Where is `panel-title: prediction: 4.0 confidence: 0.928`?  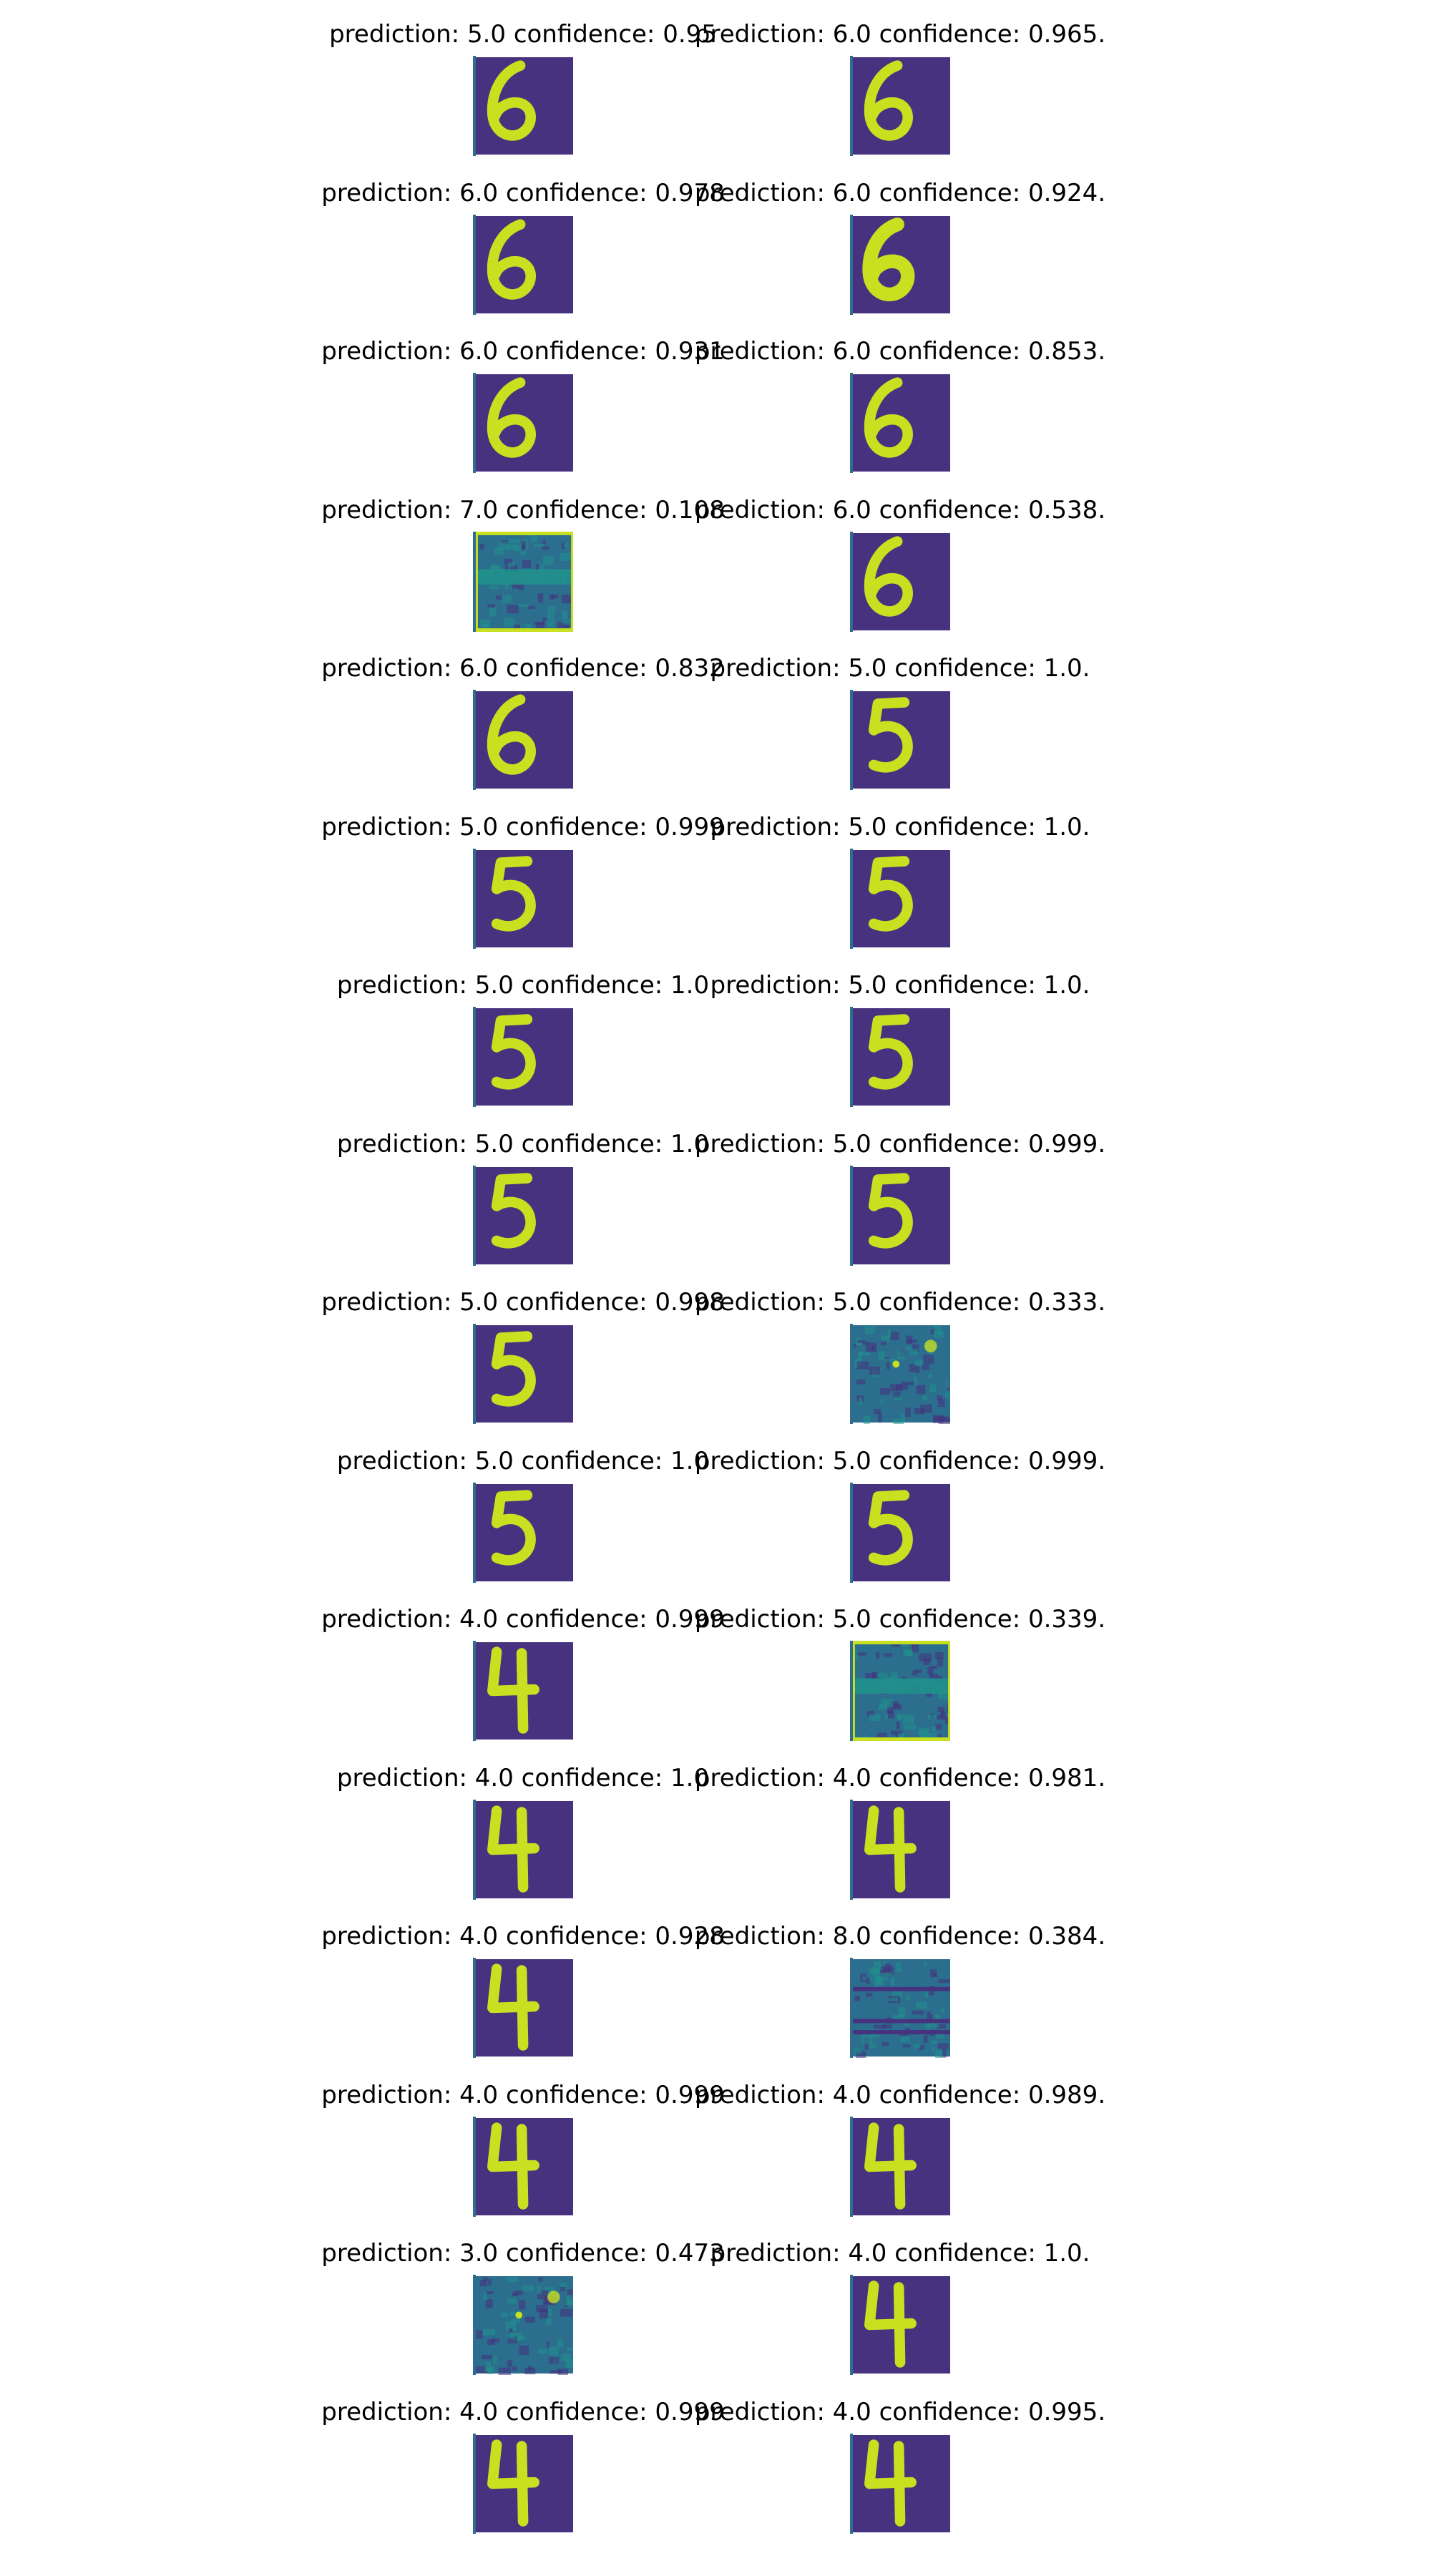 panel-title: prediction: 4.0 confidence: 0.928 is located at coordinates (523, 1936).